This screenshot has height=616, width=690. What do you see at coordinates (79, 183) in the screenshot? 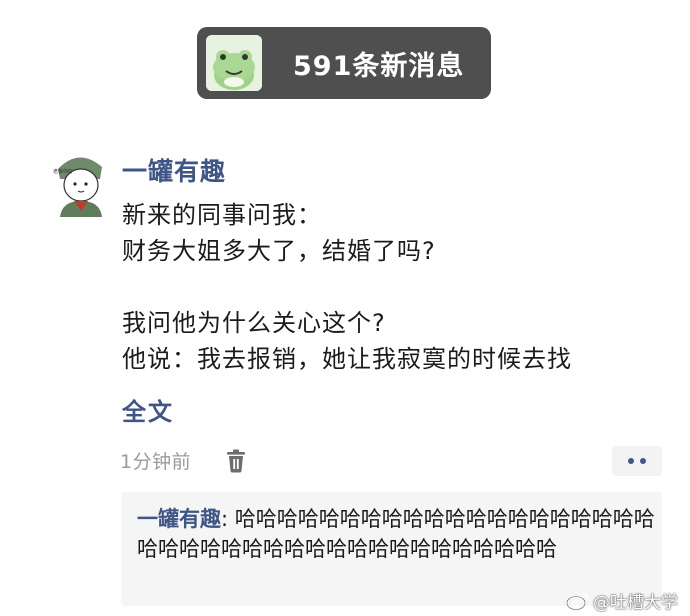
I see `avatar: 老板你好` at bounding box center [79, 183].